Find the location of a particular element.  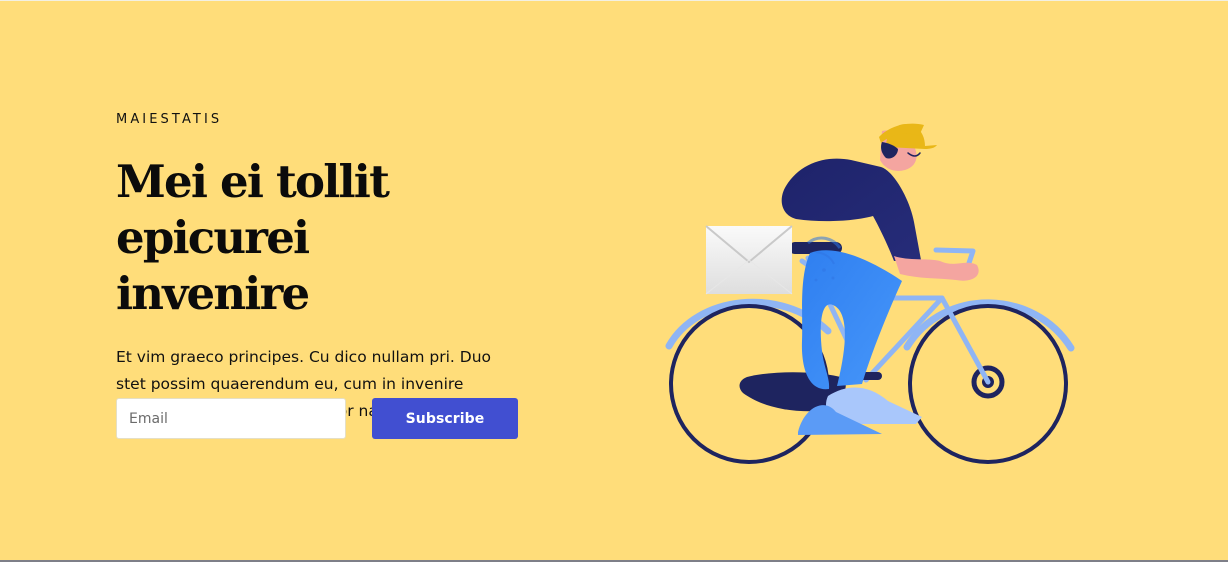

hero-eyebrow: MAIESTATIS is located at coordinates (169, 119).